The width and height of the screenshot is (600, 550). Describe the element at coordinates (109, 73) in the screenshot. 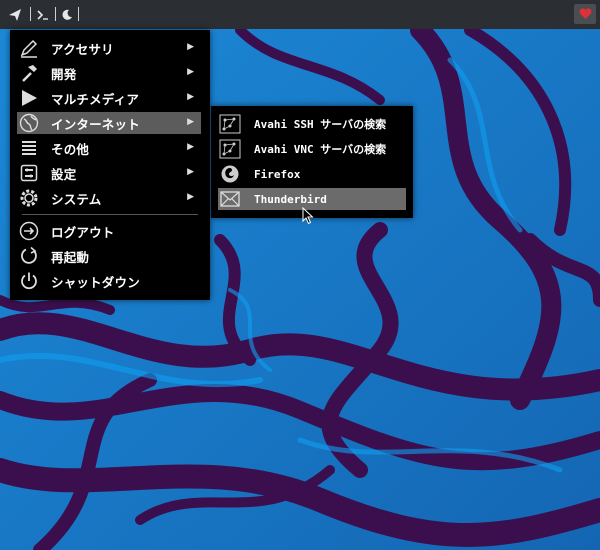

I see `menu-item-development: 開発 ▶` at that location.